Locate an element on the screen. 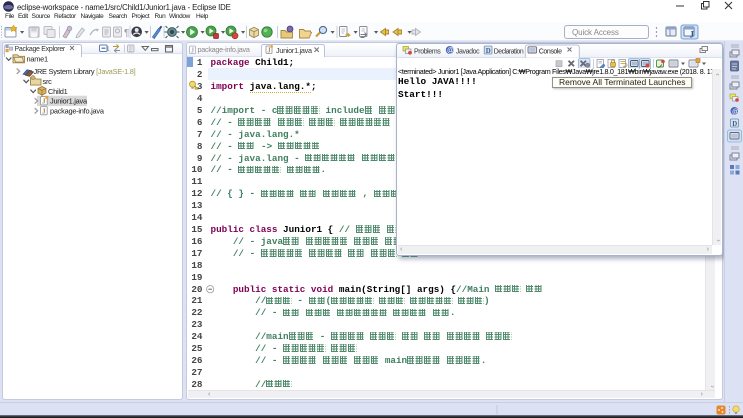 This screenshot has height=418, width=743. svg-text: Console is located at coordinates (550, 51).